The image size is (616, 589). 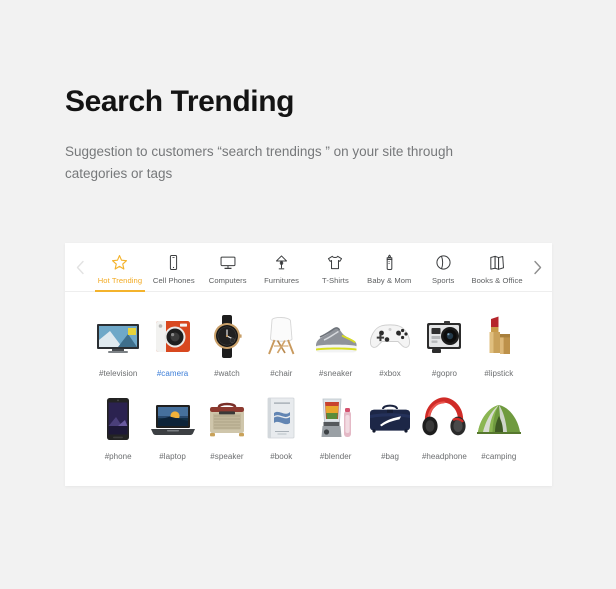 What do you see at coordinates (281, 456) in the screenshot?
I see `item-label: #book` at bounding box center [281, 456].